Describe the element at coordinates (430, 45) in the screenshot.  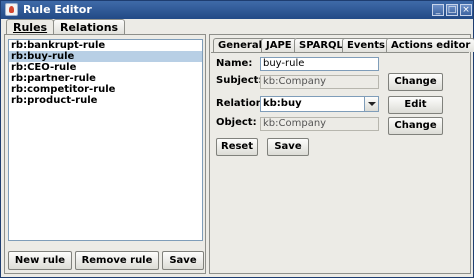
I see `tab-actions-editor: Actions editor` at that location.